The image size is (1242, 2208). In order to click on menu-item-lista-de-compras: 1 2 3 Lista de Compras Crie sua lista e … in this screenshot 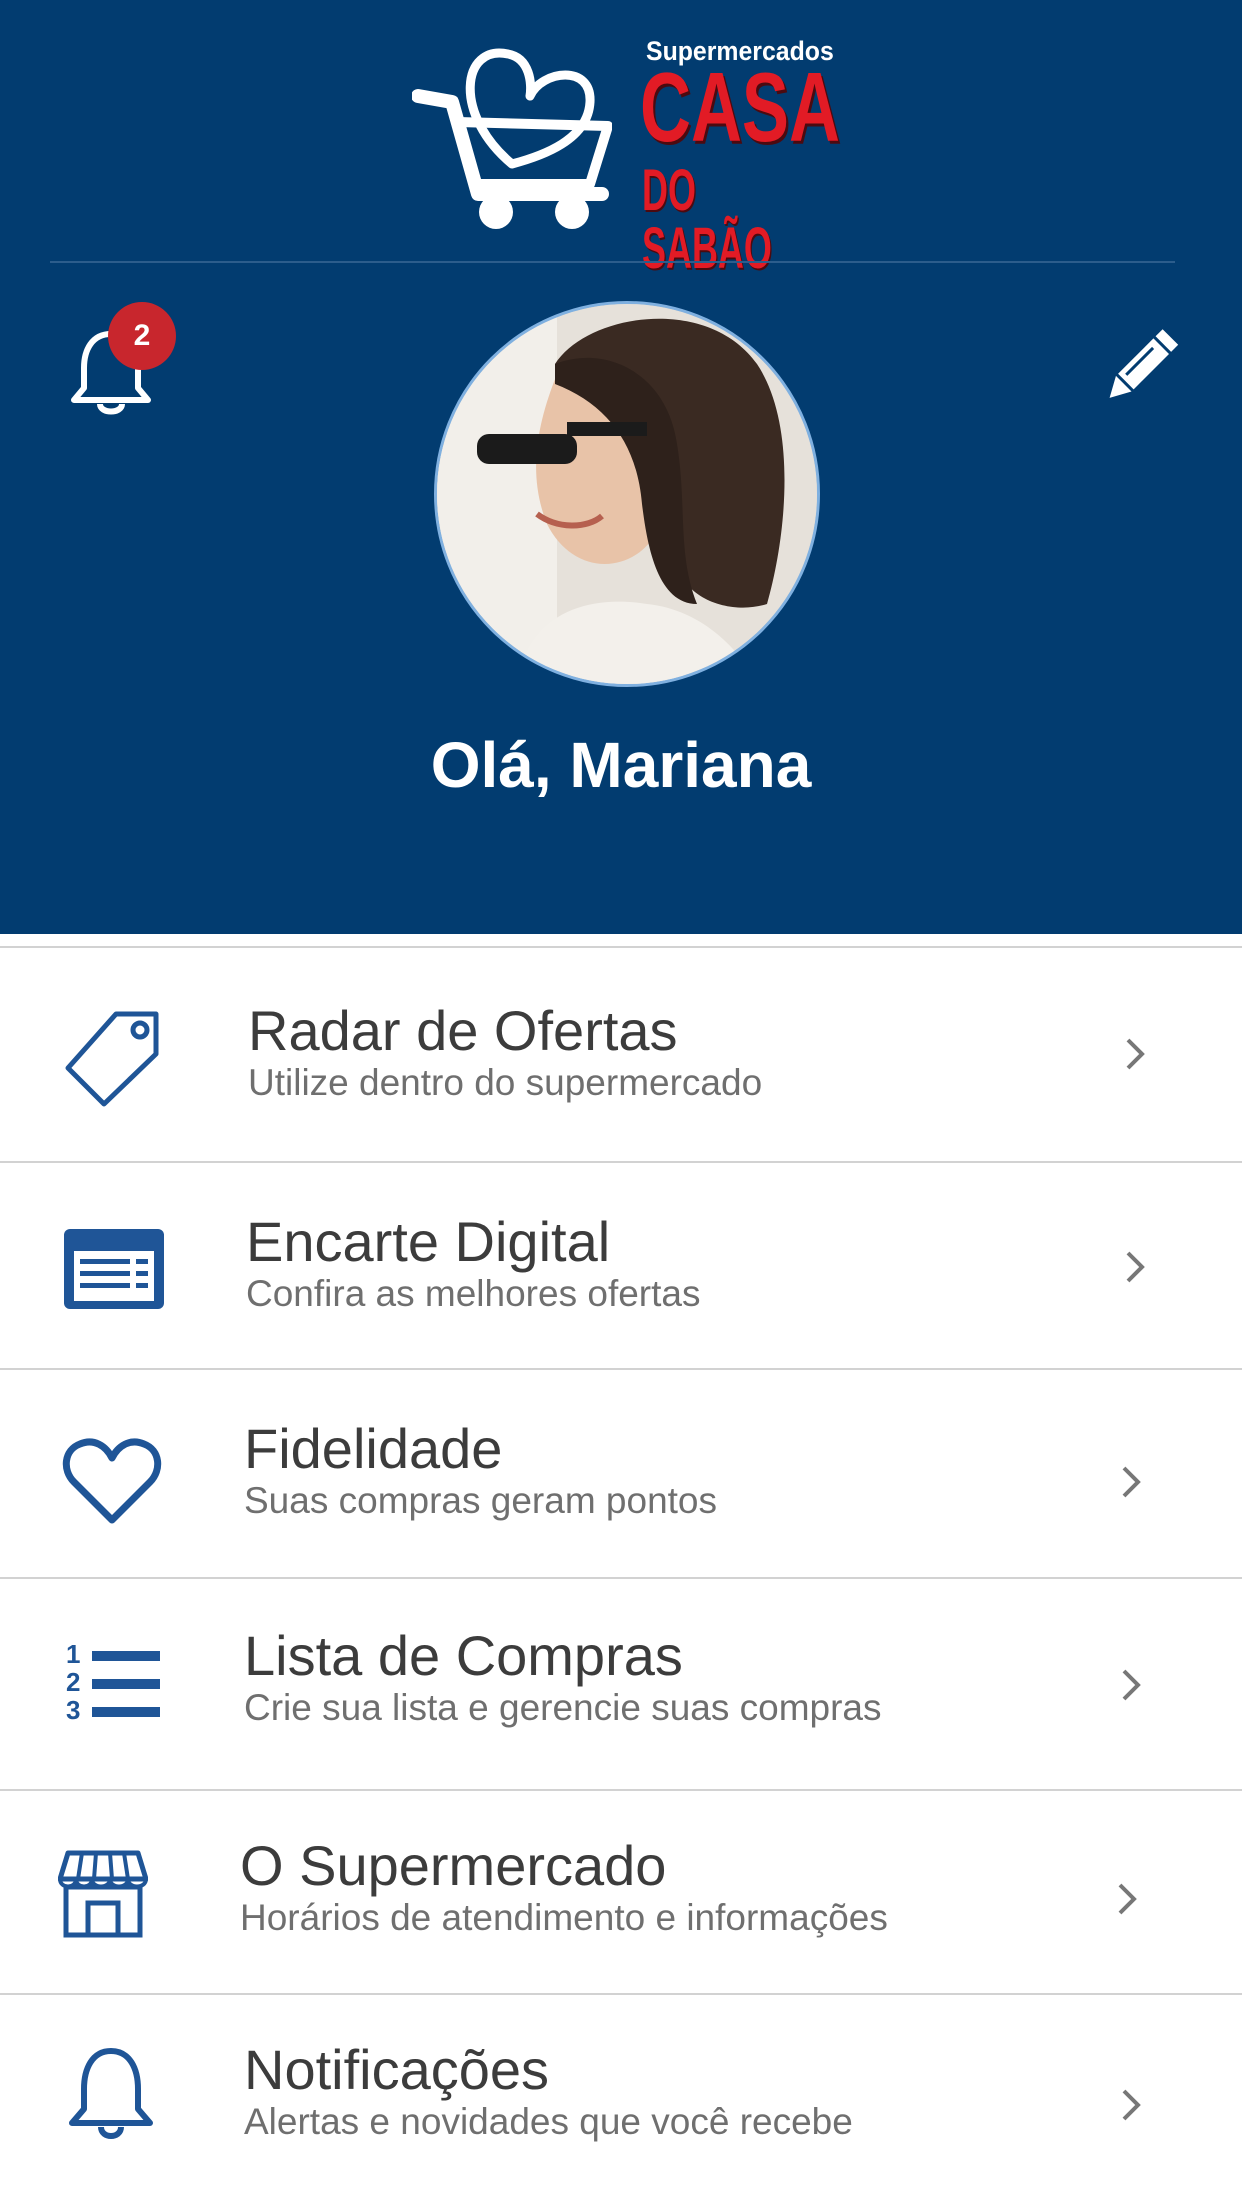, I will do `click(621, 1683)`.